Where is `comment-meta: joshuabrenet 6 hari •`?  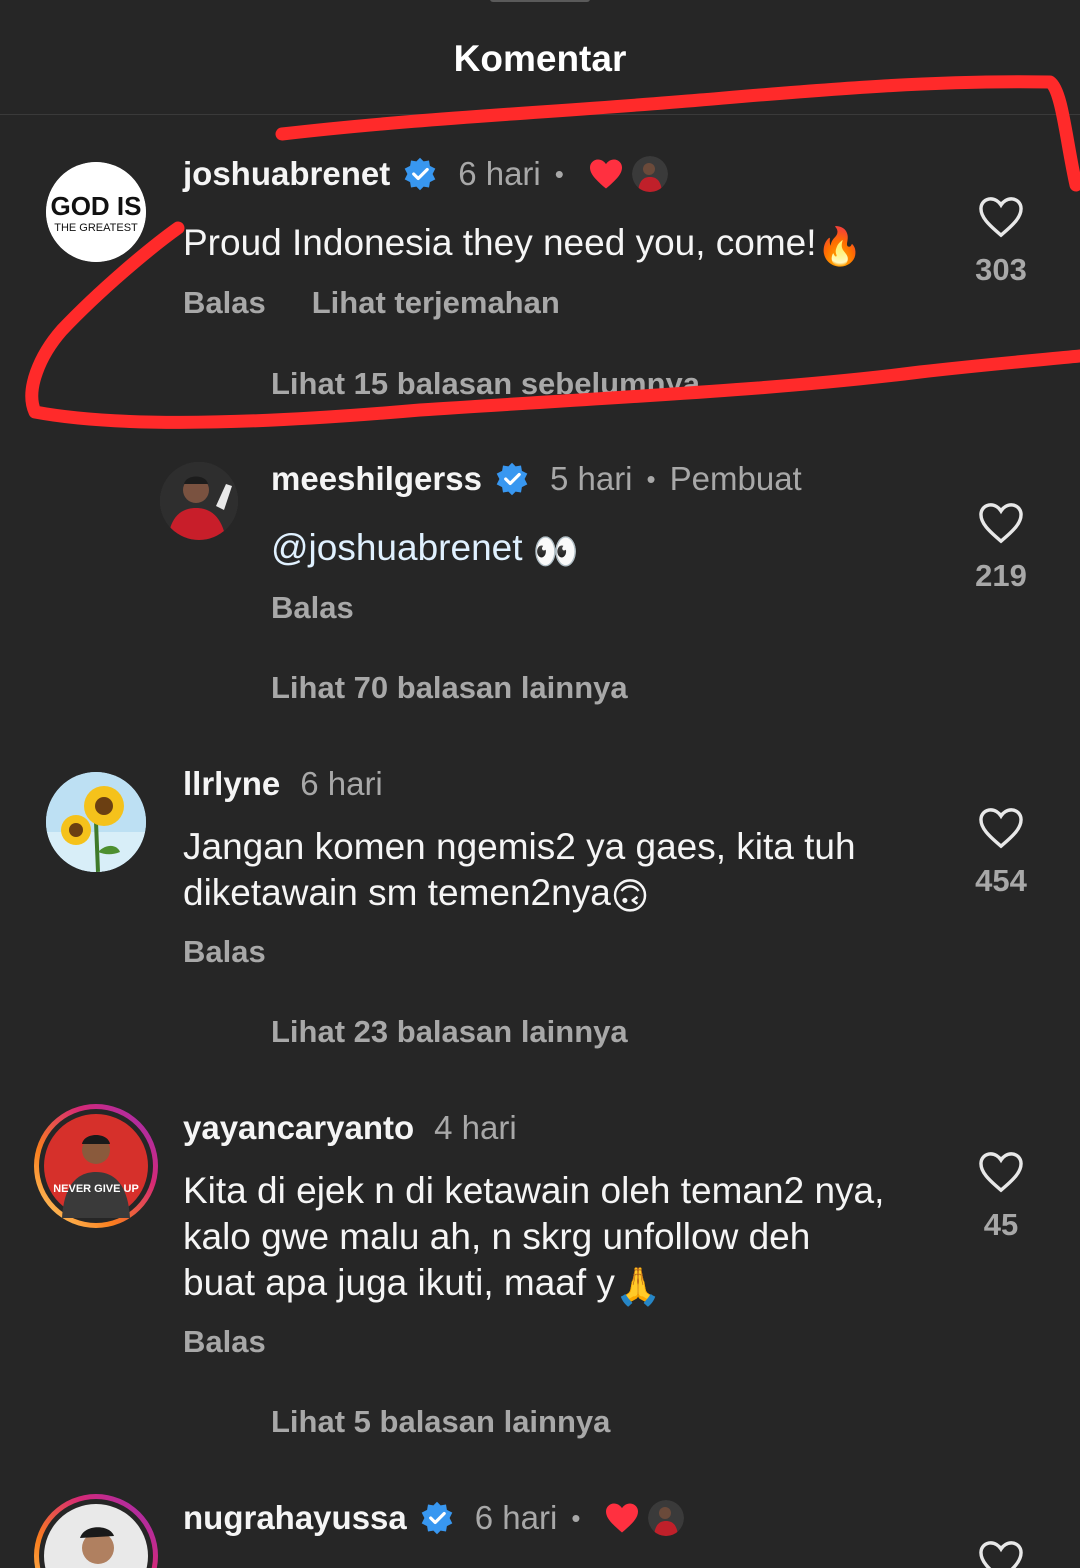 comment-meta: joshuabrenet 6 hari • is located at coordinates (425, 174).